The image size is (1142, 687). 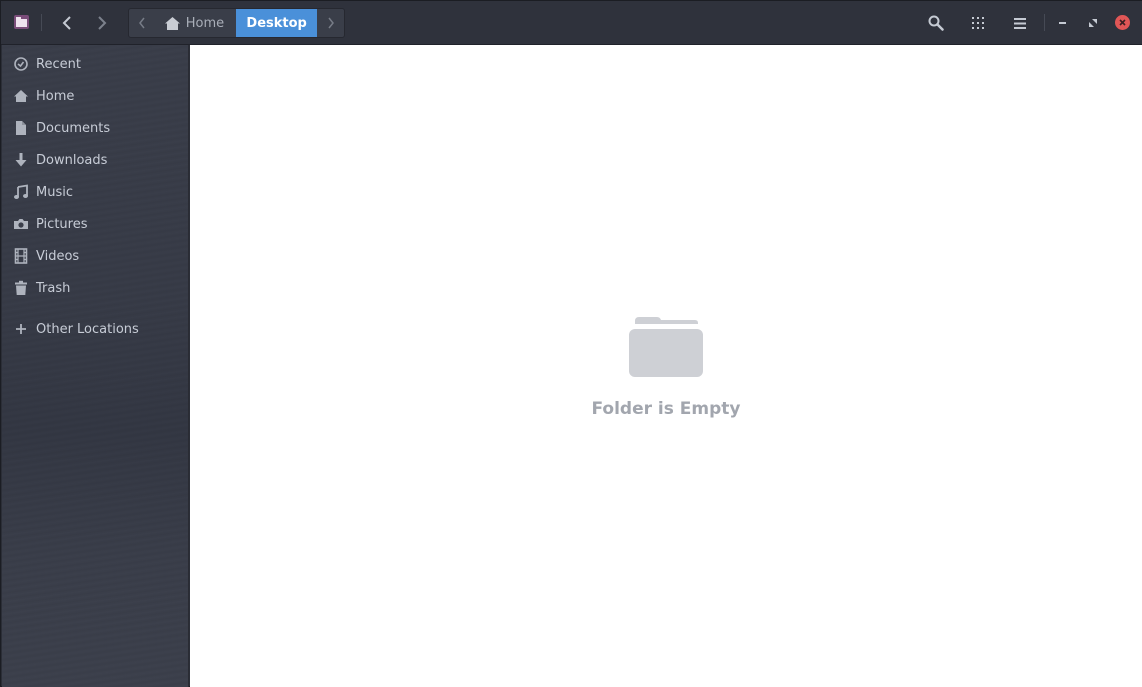 What do you see at coordinates (21, 329) in the screenshot?
I see `plus-icon` at bounding box center [21, 329].